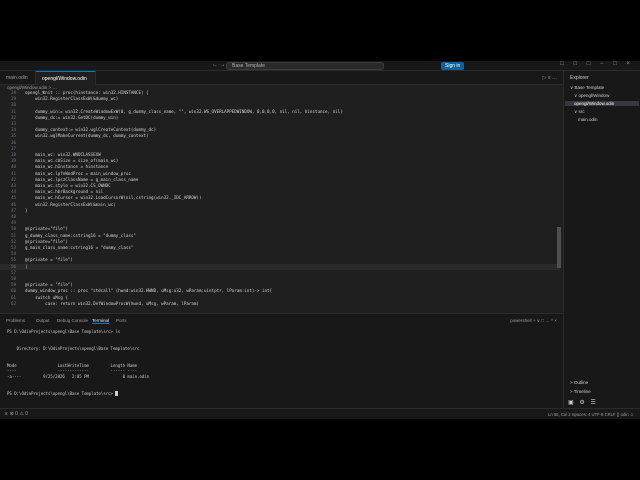 This screenshot has width=640, height=480. I want to click on sidebar-actions-icon: ▣ ⚙ ☰, so click(583, 402).